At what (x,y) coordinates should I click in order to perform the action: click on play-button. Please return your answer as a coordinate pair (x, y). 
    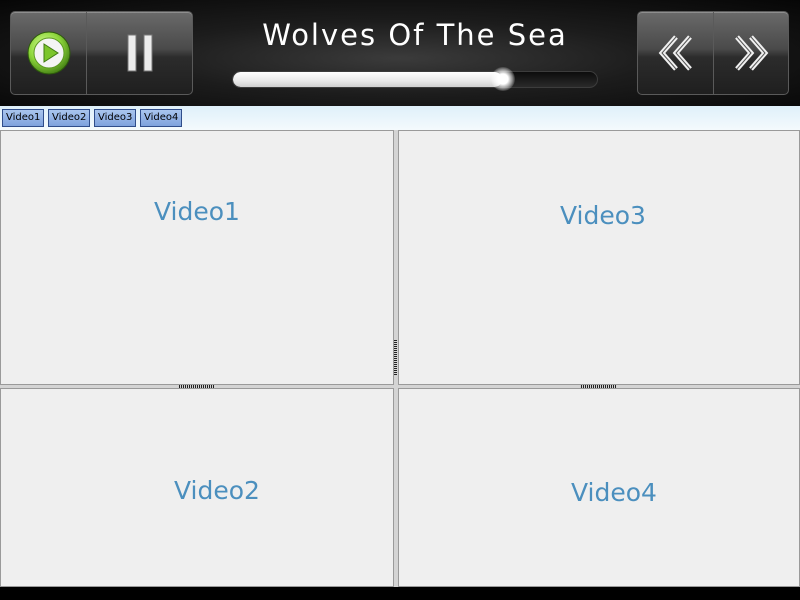
    Looking at the image, I should click on (48, 53).